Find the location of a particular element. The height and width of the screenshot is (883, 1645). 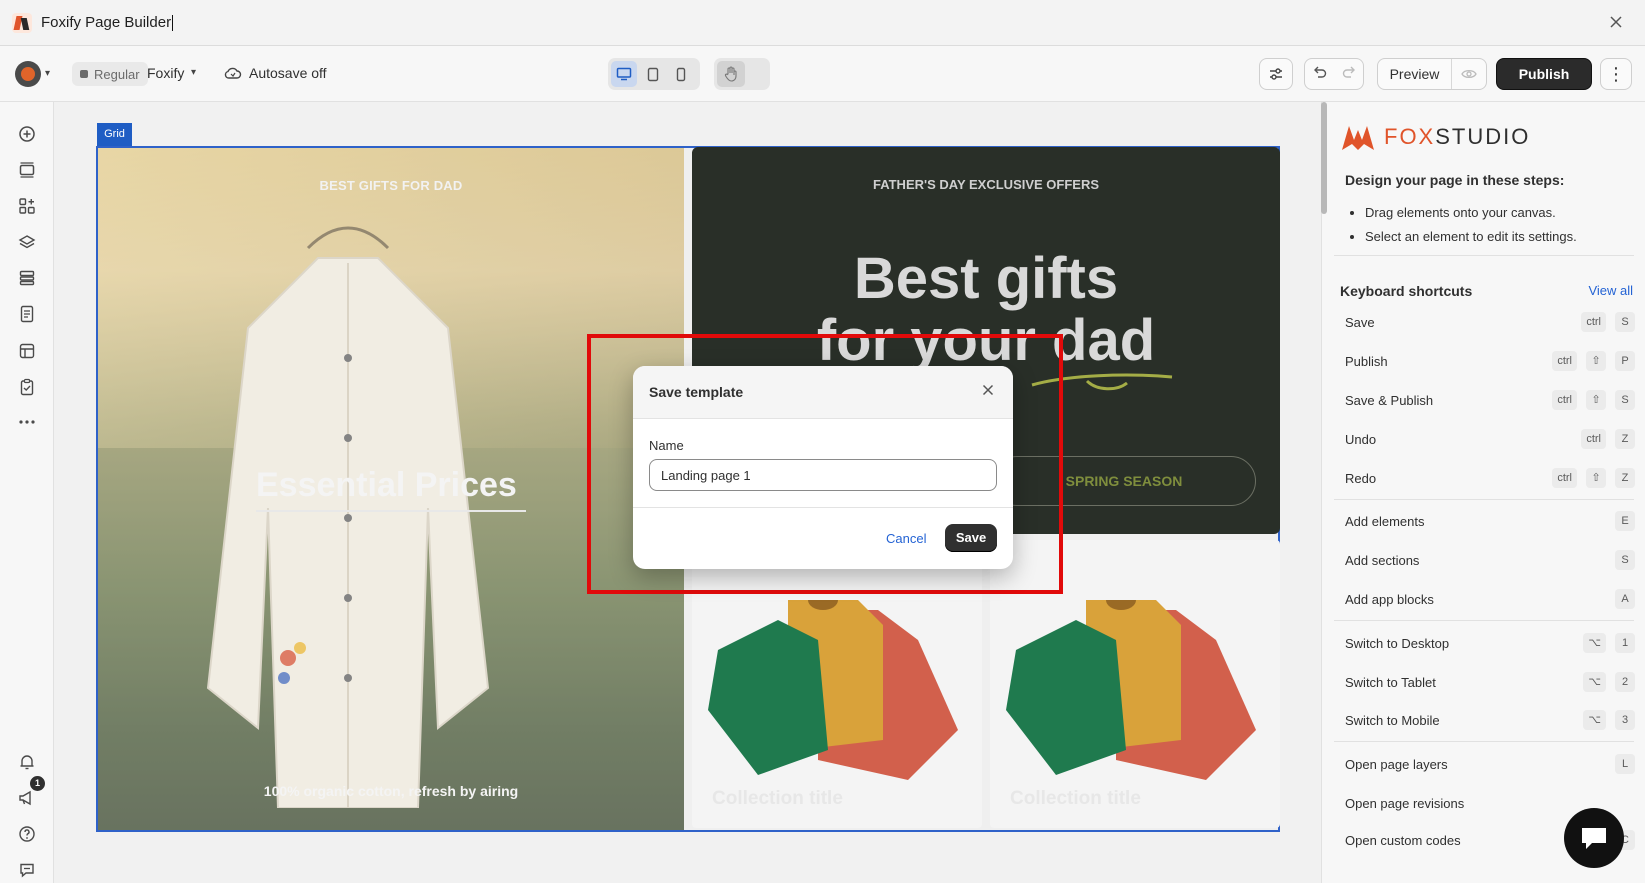

preview-group: Preview is located at coordinates (1432, 74).